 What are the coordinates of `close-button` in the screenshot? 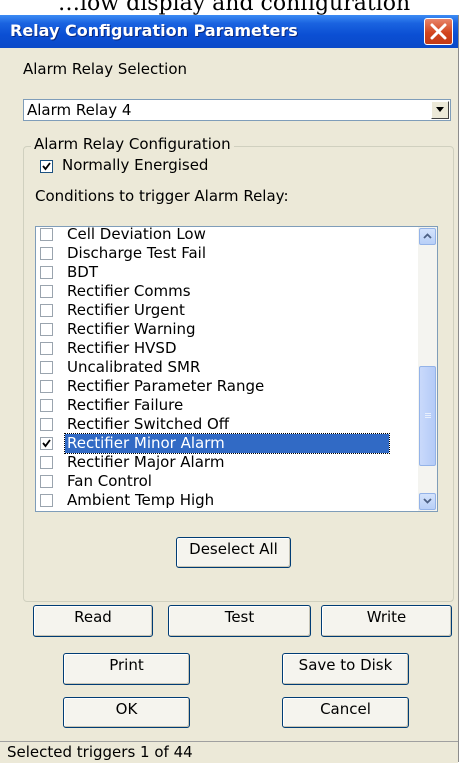 It's located at (438, 31).